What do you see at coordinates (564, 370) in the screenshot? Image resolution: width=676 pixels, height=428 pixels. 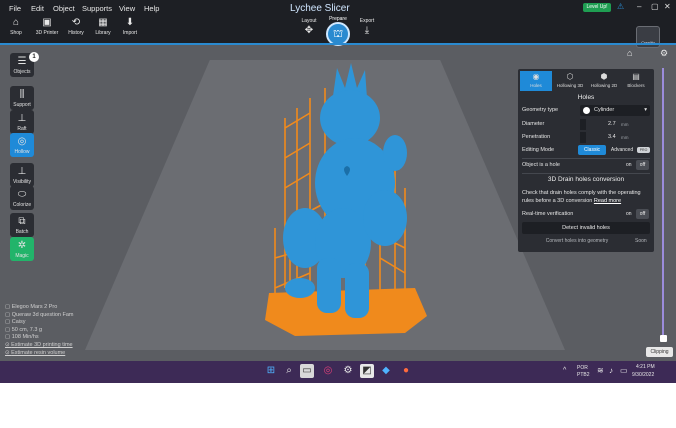 I see `tray-chevron-icon: ^` at bounding box center [564, 370].